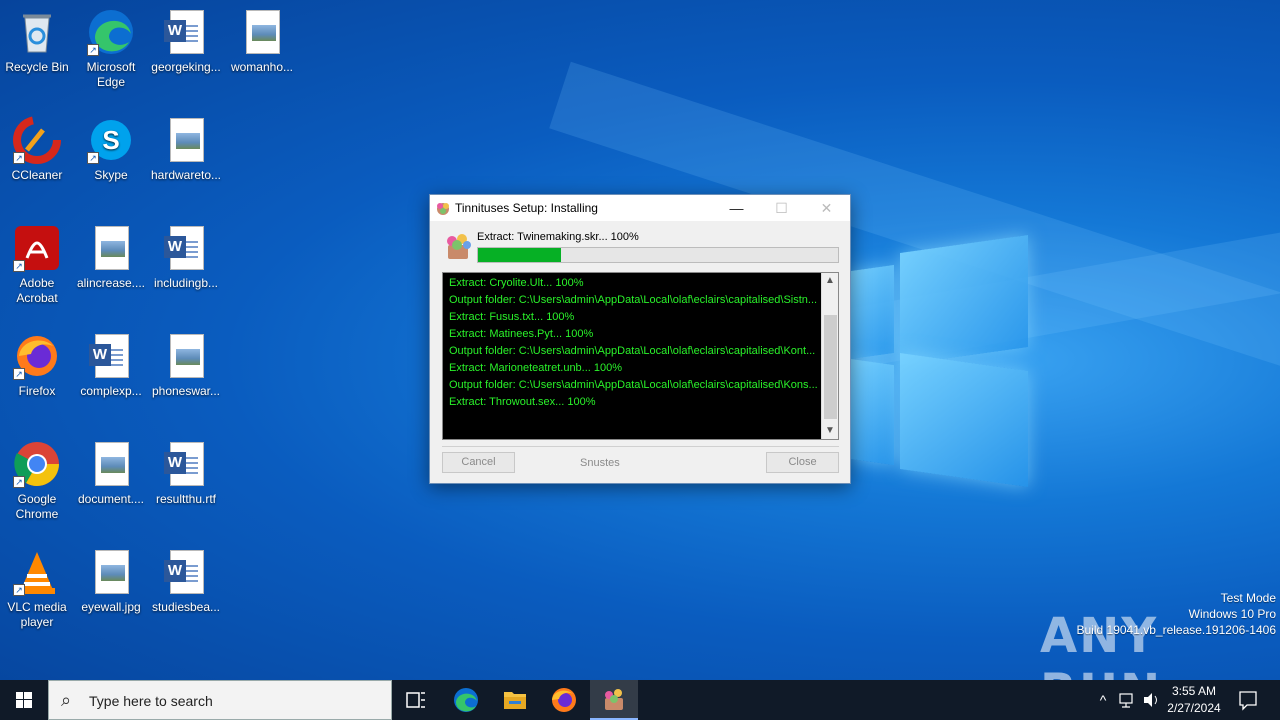  What do you see at coordinates (37, 464) in the screenshot?
I see `chrome-icon: ↗` at bounding box center [37, 464].